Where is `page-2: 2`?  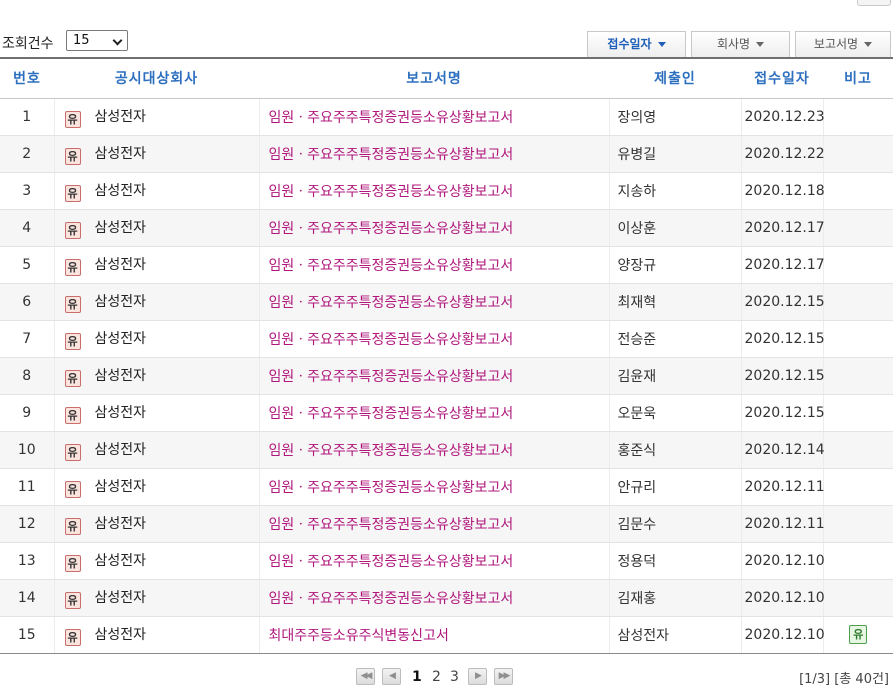
page-2: 2 is located at coordinates (436, 677).